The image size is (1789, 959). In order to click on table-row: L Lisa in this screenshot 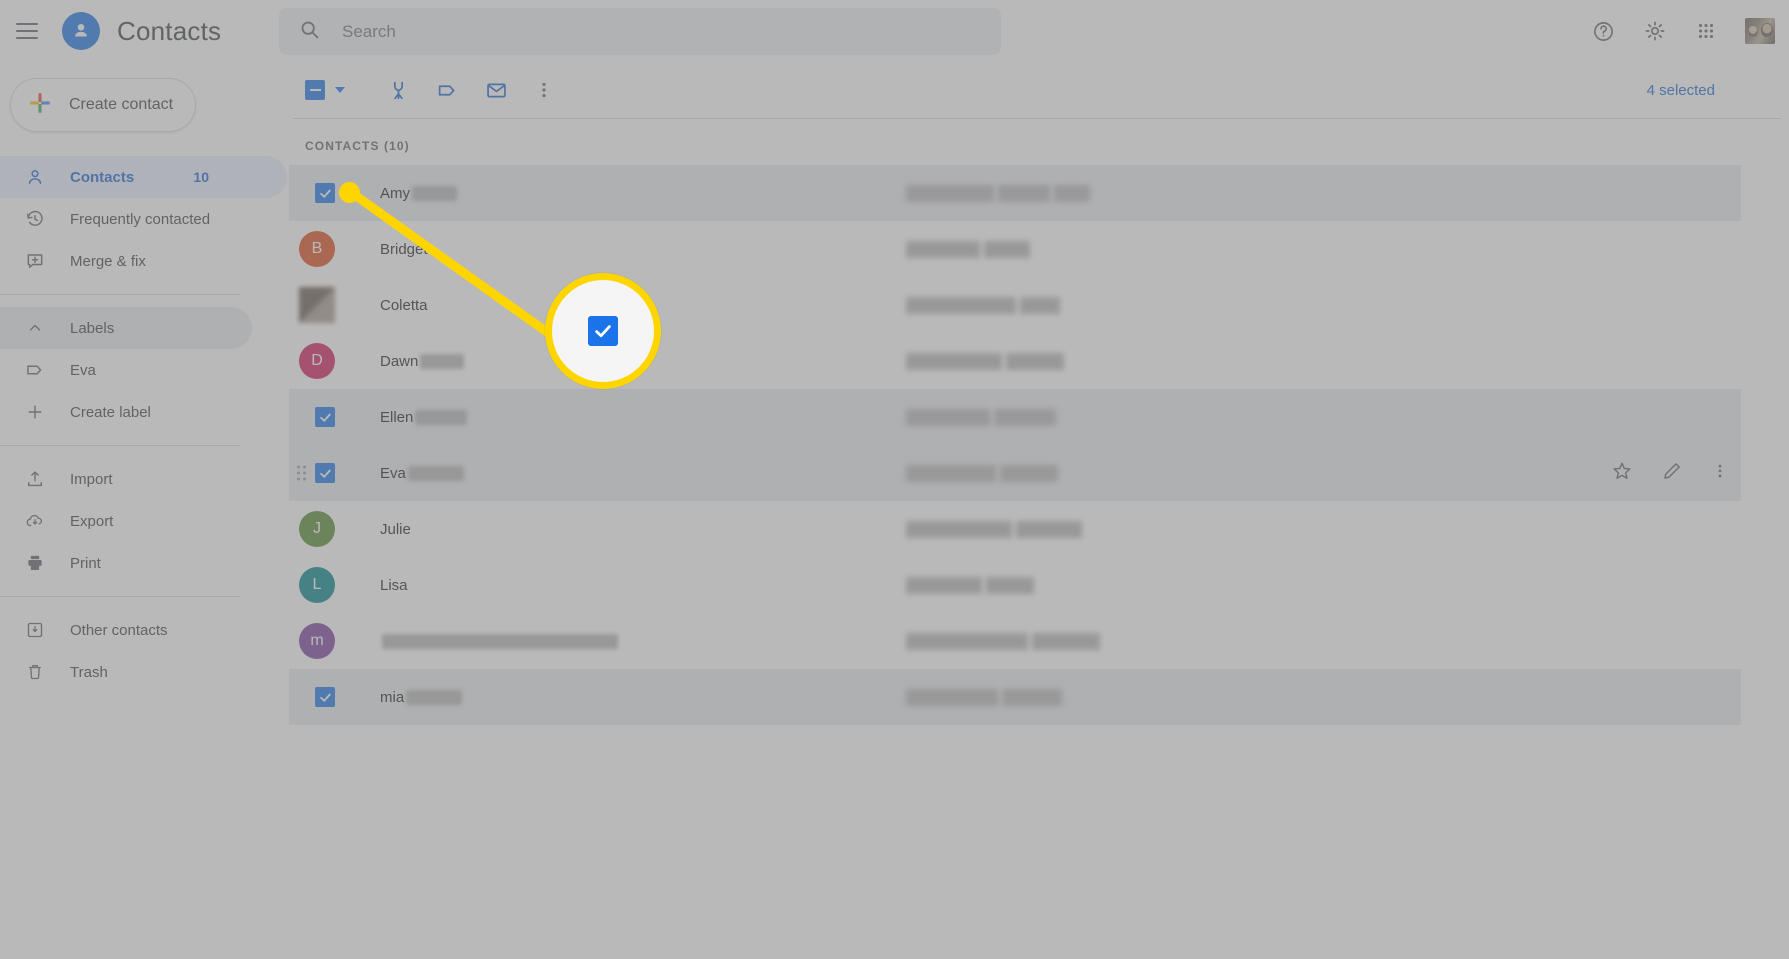, I will do `click(1015, 585)`.